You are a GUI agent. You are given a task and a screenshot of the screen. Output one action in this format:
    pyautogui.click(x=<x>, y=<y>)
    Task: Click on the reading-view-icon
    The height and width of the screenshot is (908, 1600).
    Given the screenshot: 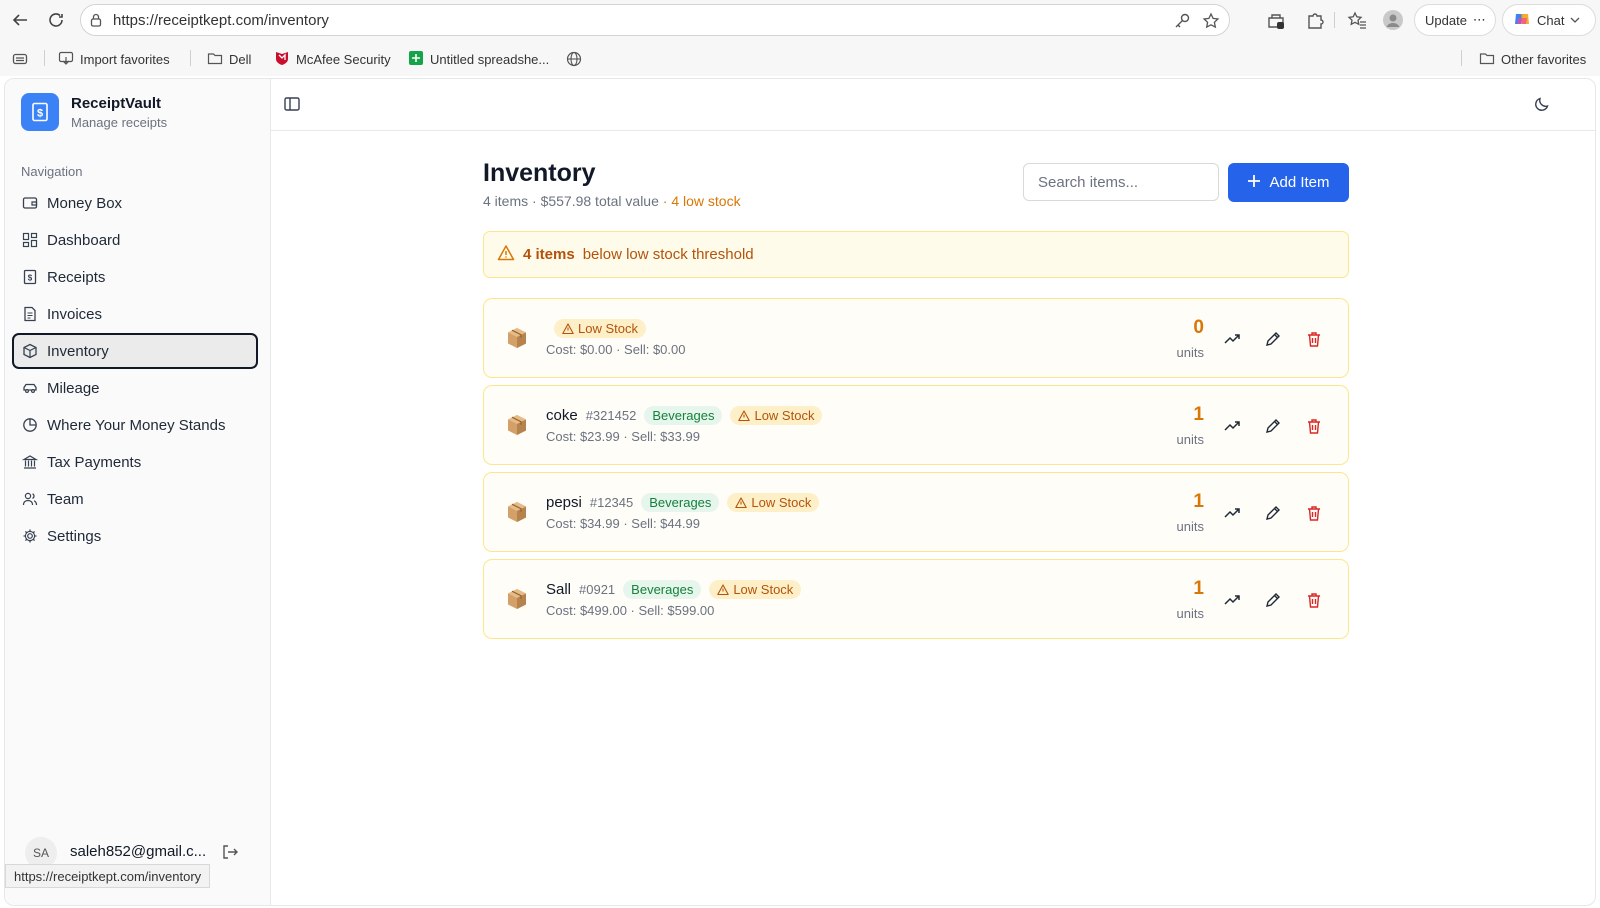 What is the action you would take?
    pyautogui.click(x=20, y=59)
    